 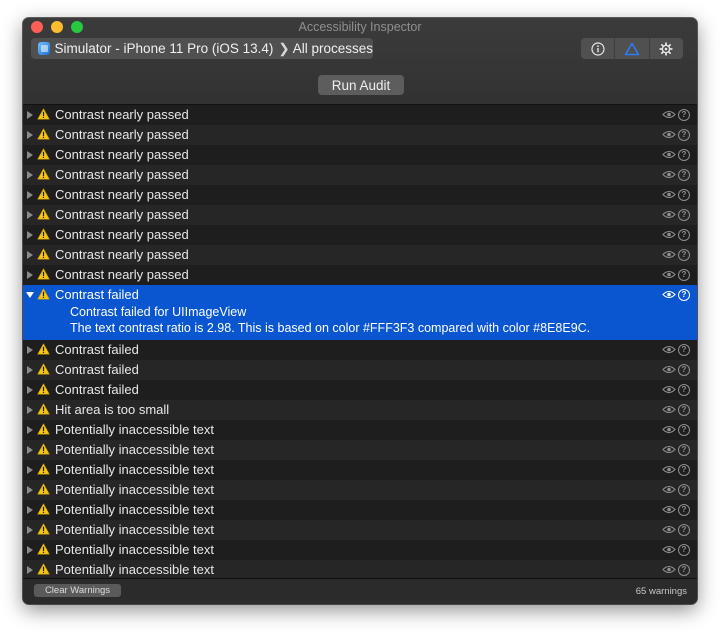 What do you see at coordinates (30, 295) in the screenshot?
I see `disclosure-open-icon` at bounding box center [30, 295].